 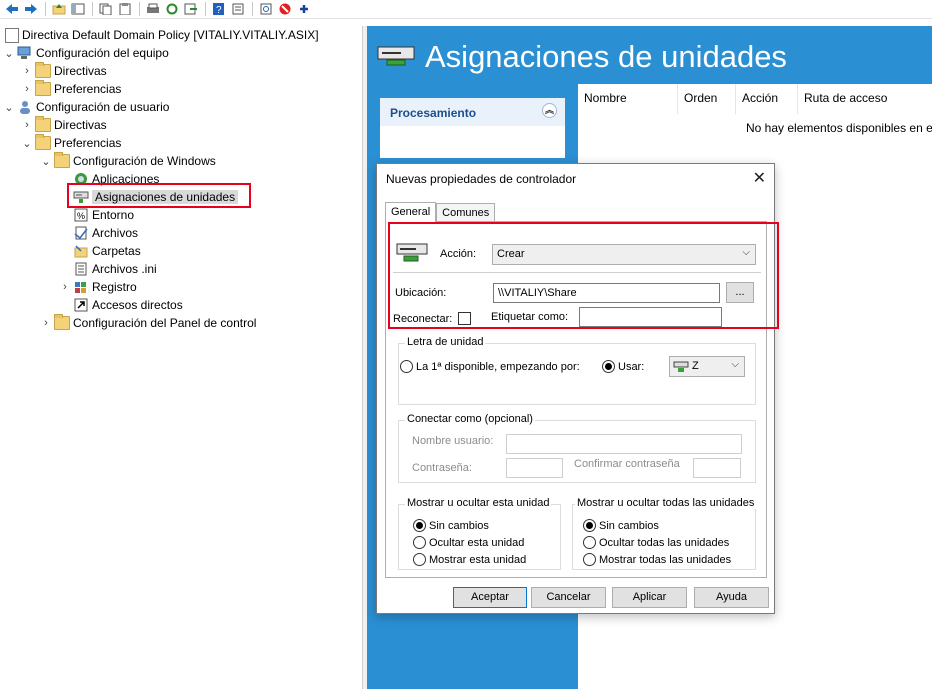 I want to click on page-title: Asignaciones de unidades, so click(x=606, y=56).